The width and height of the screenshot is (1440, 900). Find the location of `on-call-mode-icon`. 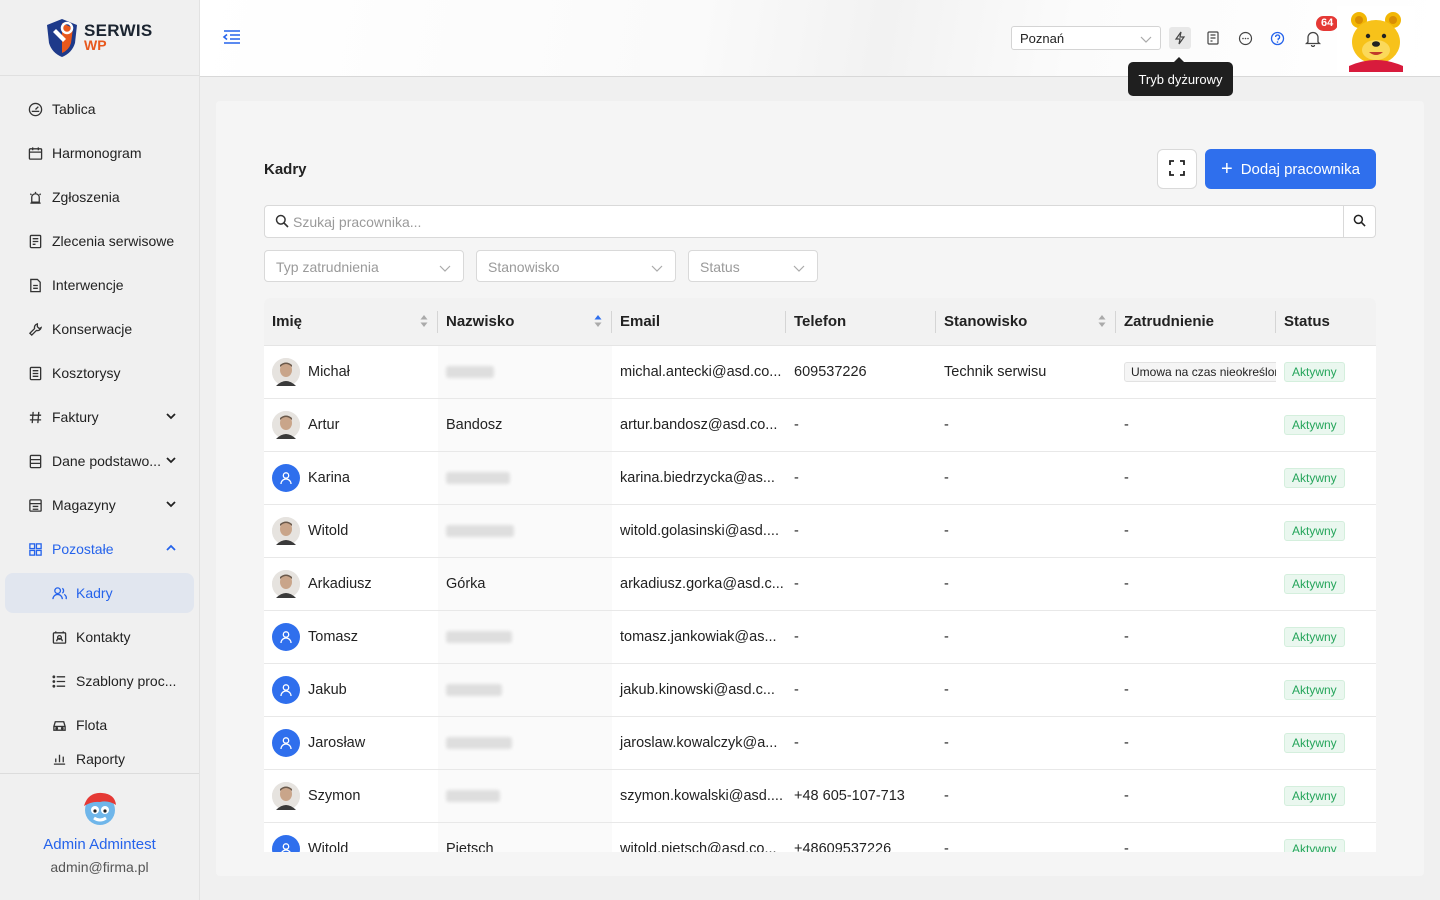

on-call-mode-icon is located at coordinates (1180, 38).